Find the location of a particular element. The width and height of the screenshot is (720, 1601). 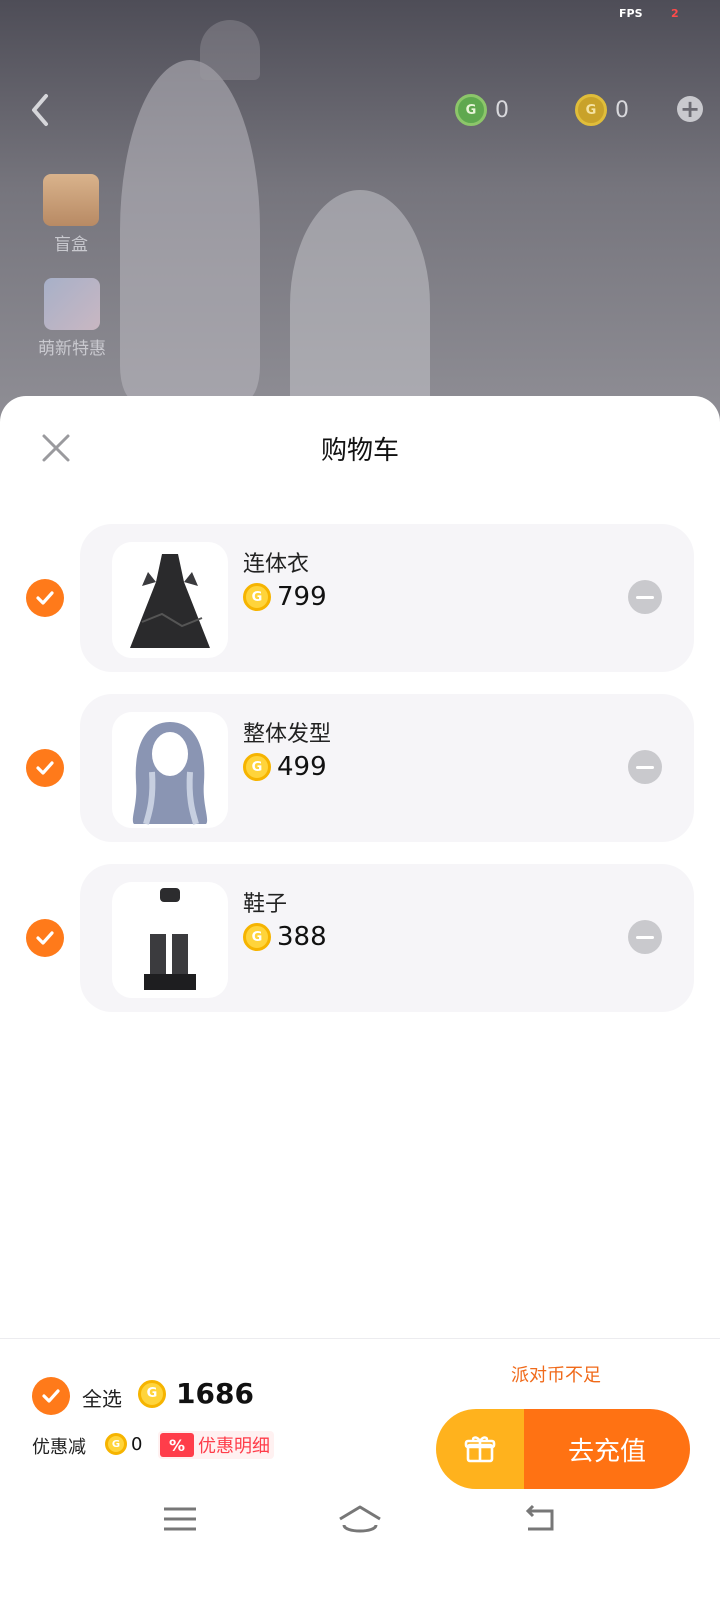

fps-label: FPS is located at coordinates (631, 13).